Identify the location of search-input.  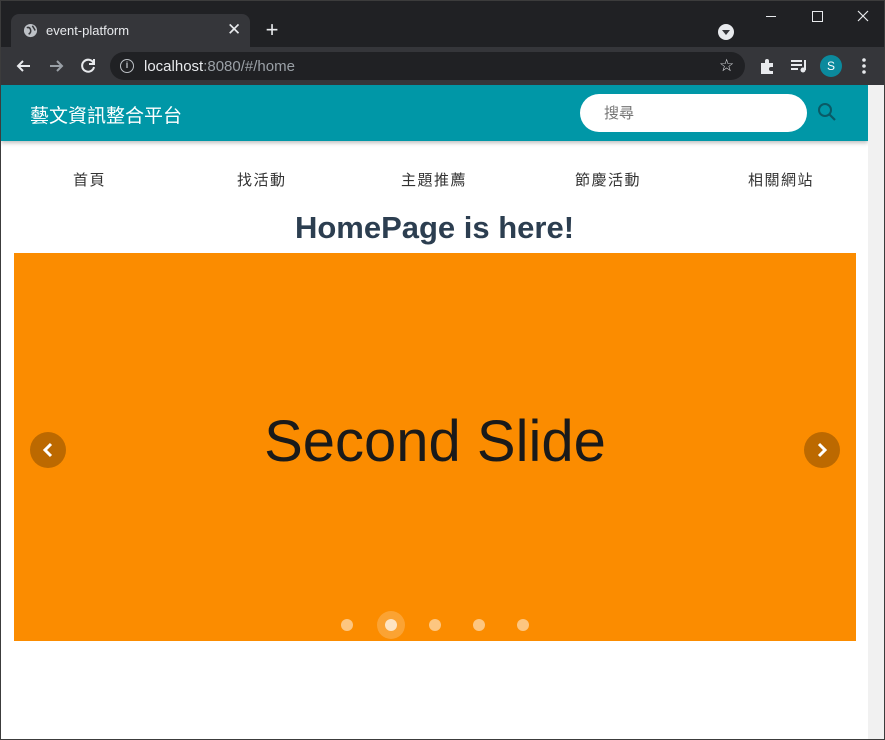
(693, 113).